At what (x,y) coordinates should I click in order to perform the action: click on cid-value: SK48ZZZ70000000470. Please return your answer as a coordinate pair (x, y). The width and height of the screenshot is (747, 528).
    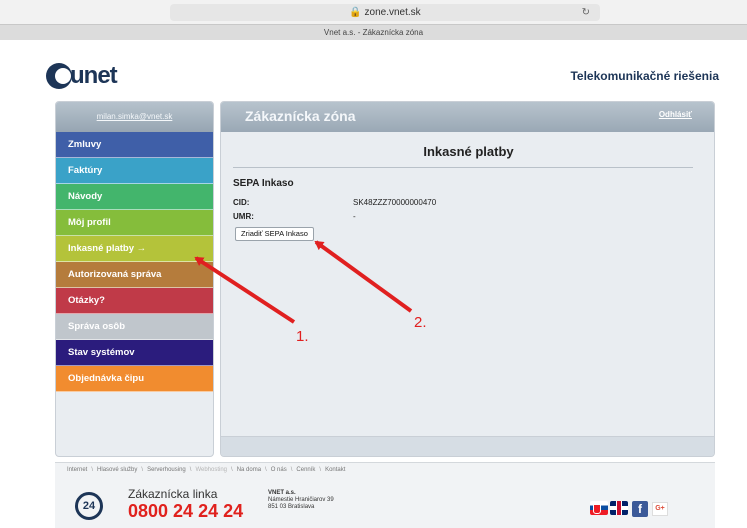
    Looking at the image, I should click on (395, 202).